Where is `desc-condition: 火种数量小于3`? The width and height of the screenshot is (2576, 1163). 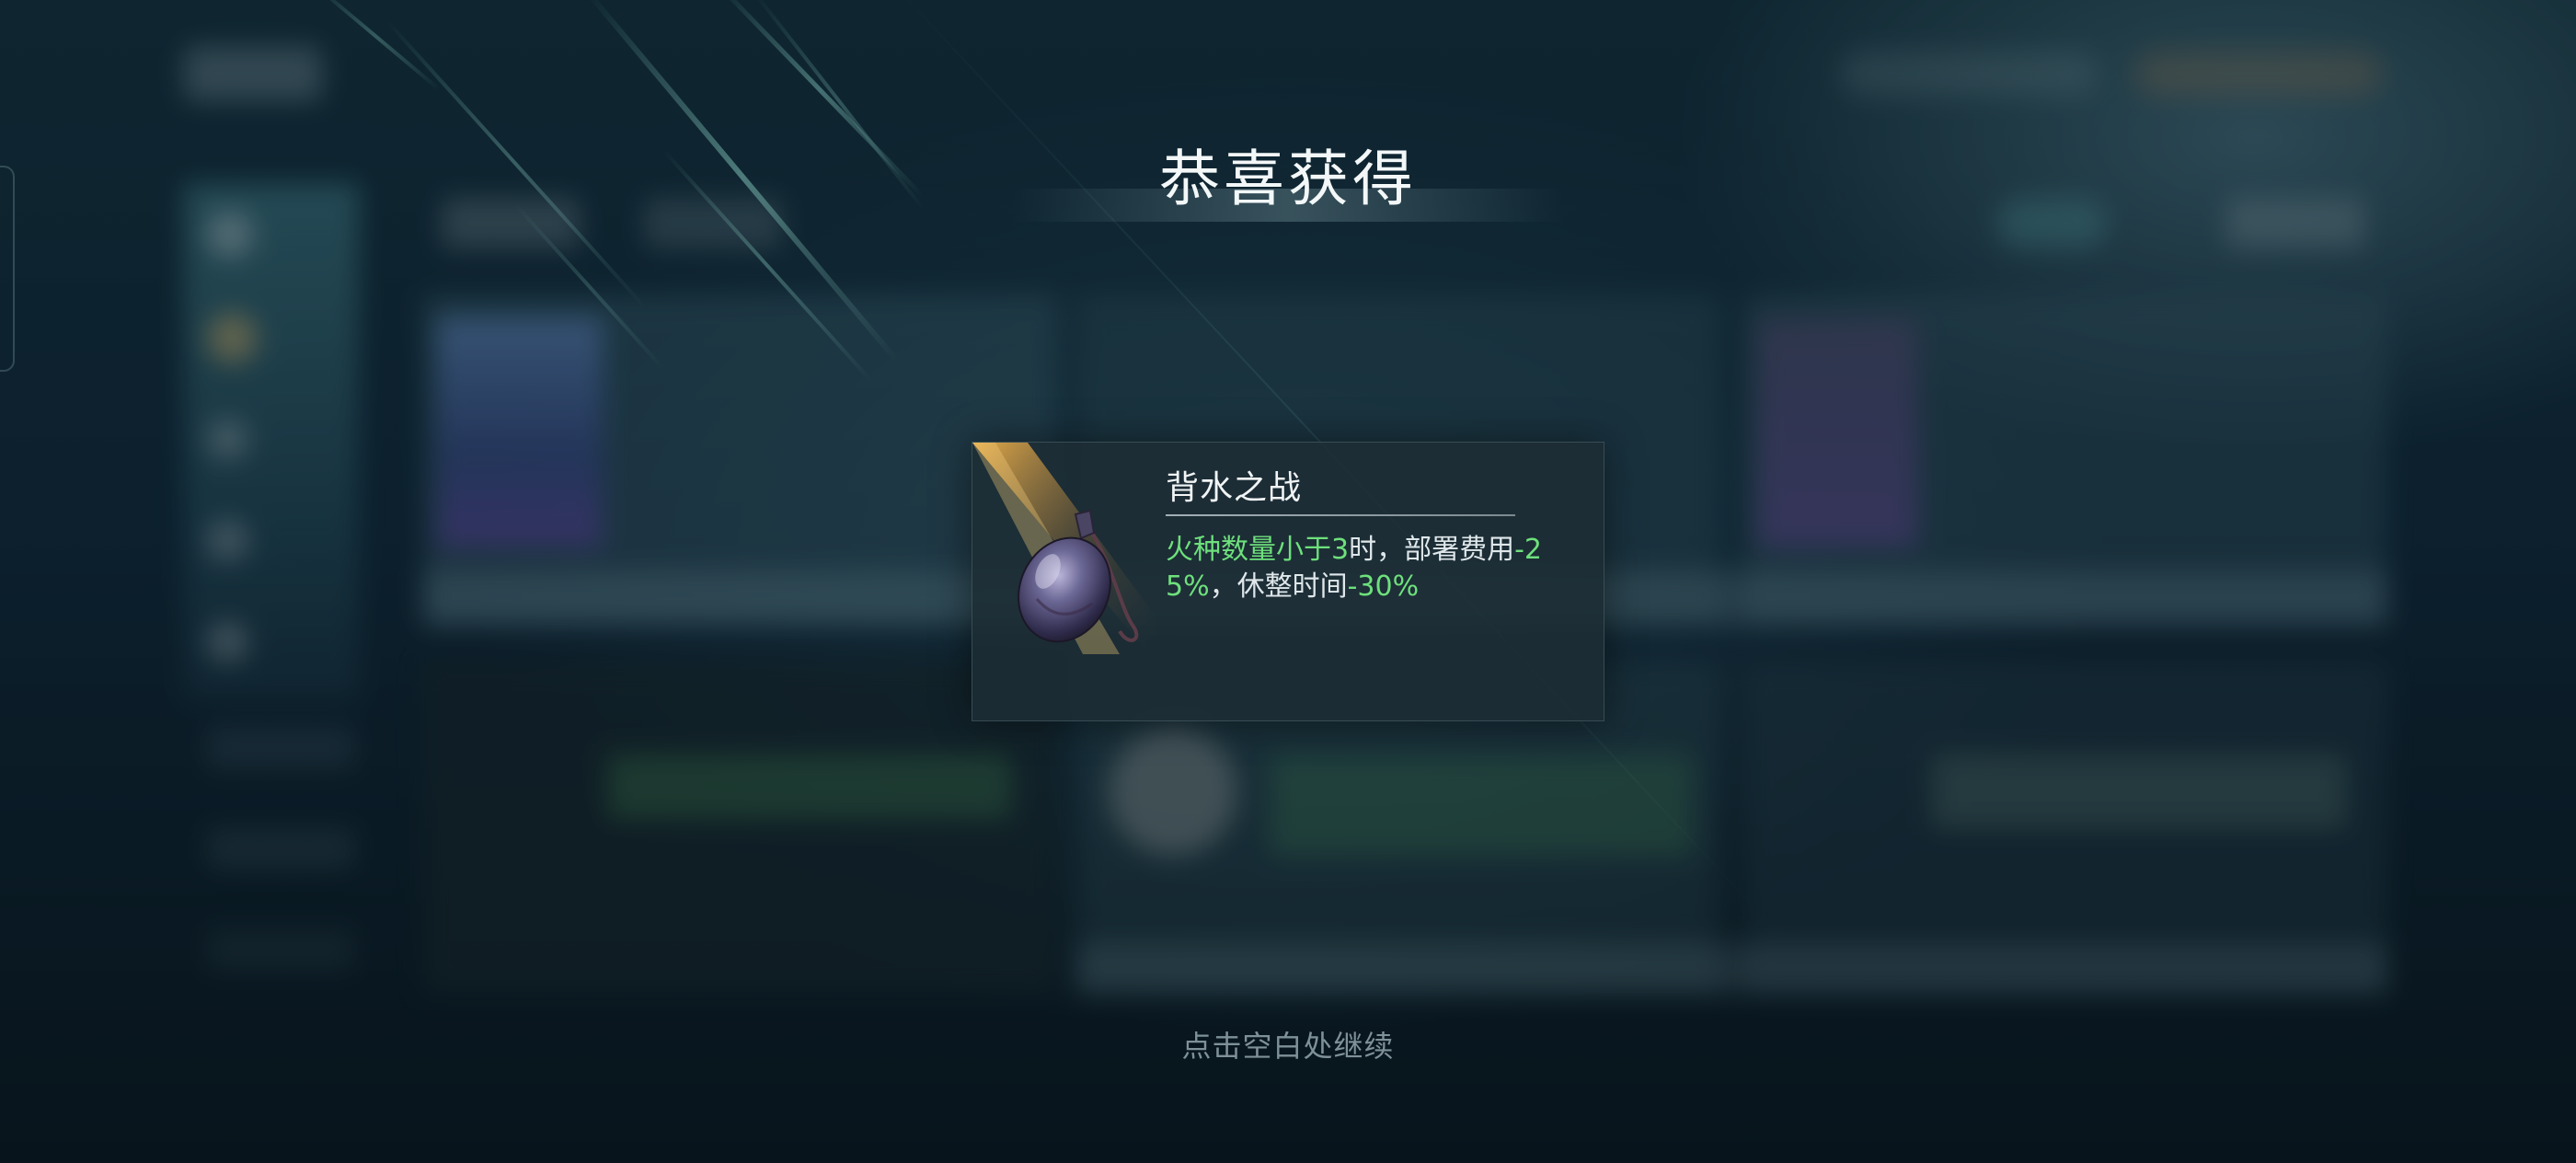 desc-condition: 火种数量小于3 is located at coordinates (1258, 550).